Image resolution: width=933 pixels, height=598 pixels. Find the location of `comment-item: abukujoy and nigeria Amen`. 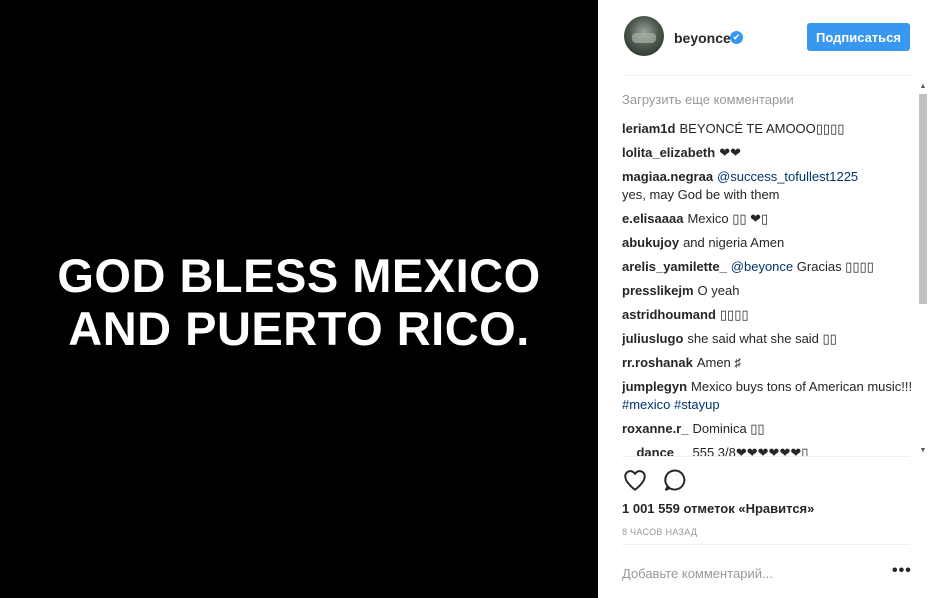

comment-item: abukujoy and nigeria Amen is located at coordinates (769, 243).